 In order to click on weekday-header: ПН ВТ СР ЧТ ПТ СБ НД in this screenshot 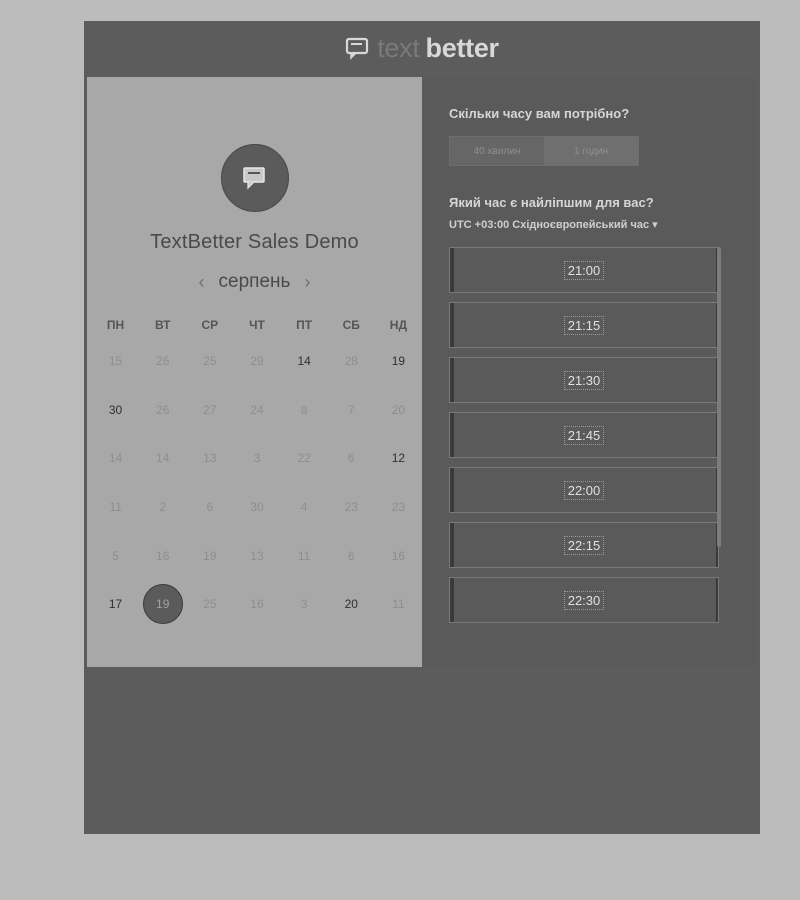, I will do `click(257, 325)`.